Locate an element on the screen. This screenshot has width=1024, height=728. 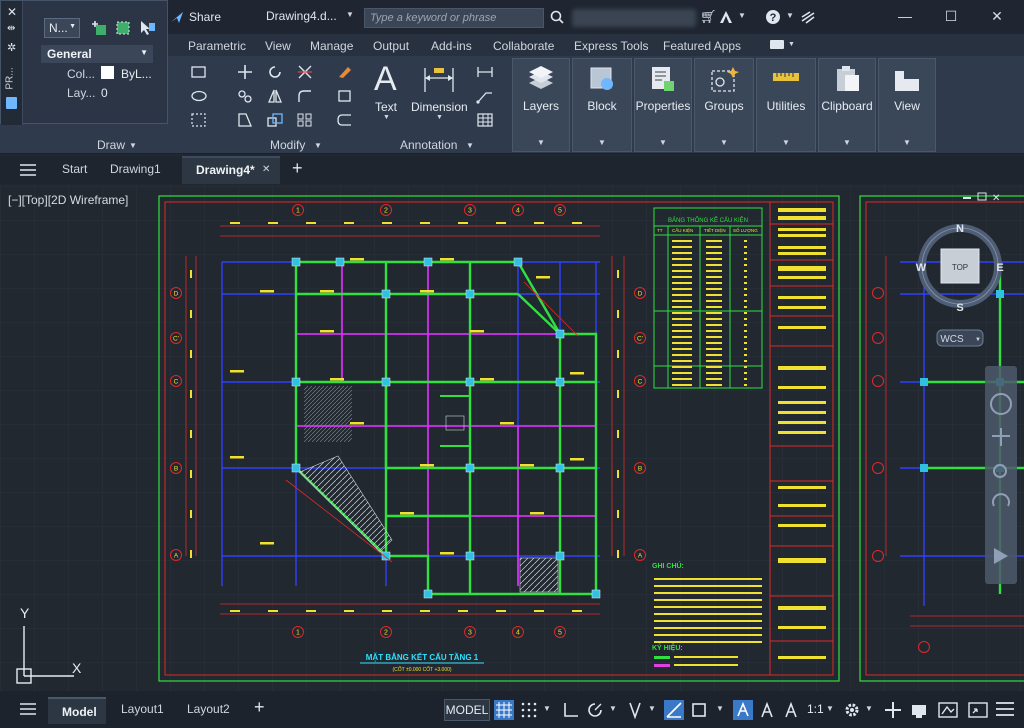
select-objects-icon is located at coordinates (123, 28).